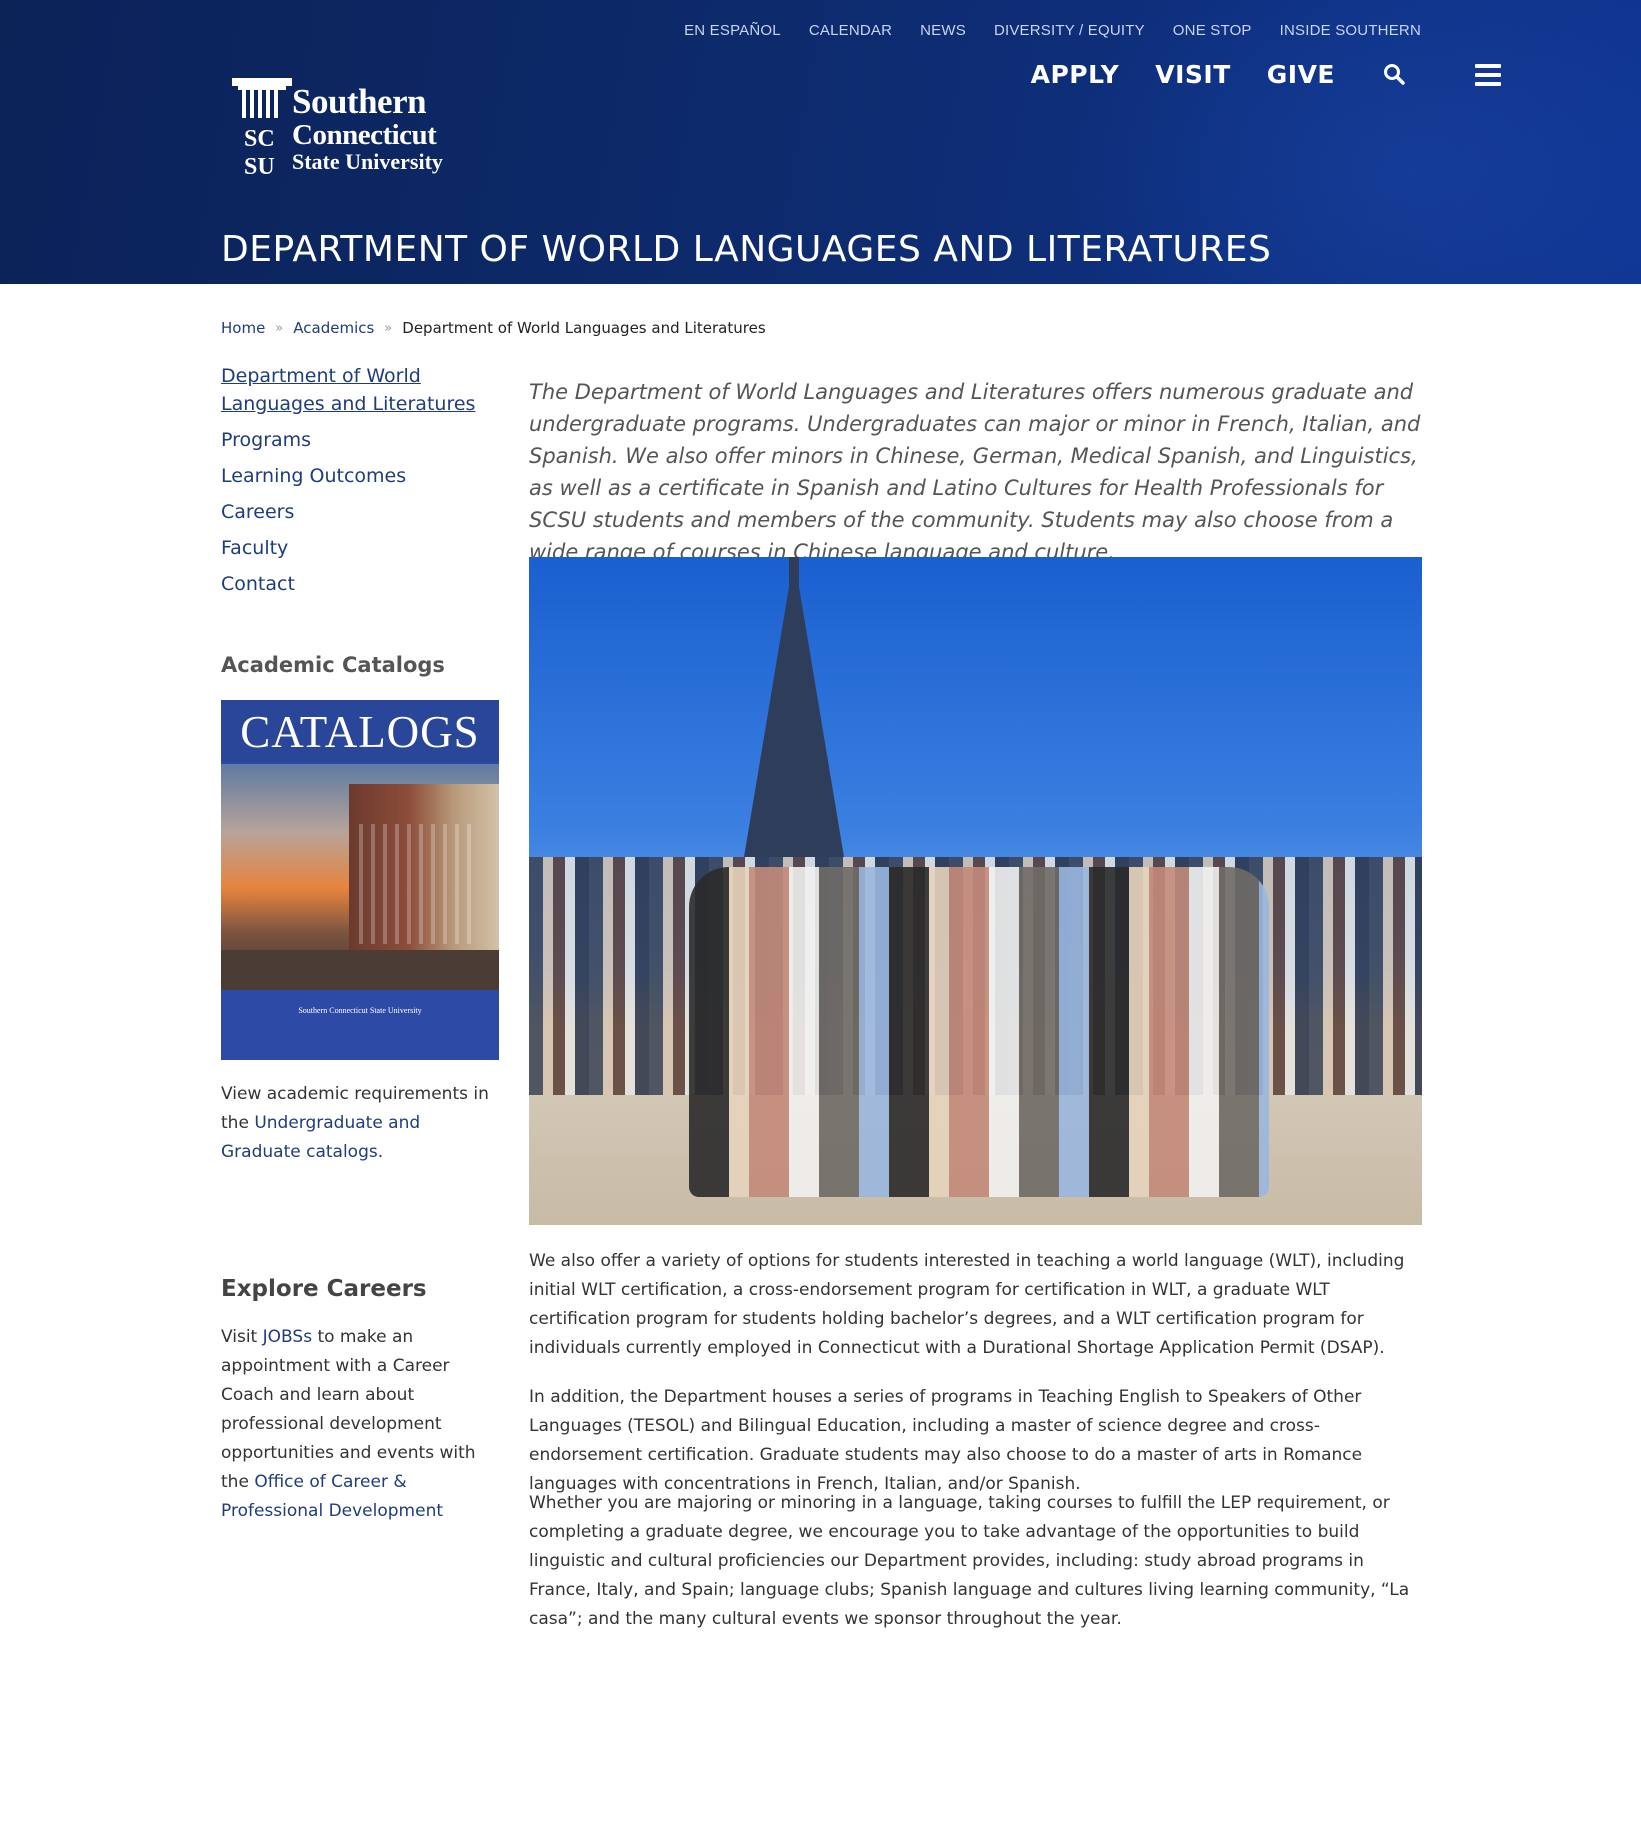  I want to click on logo-line-3: State University, so click(367, 161).